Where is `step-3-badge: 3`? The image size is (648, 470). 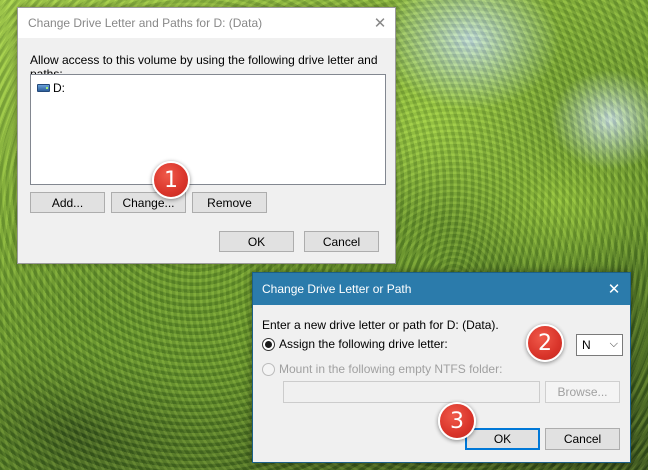 step-3-badge: 3 is located at coordinates (457, 421).